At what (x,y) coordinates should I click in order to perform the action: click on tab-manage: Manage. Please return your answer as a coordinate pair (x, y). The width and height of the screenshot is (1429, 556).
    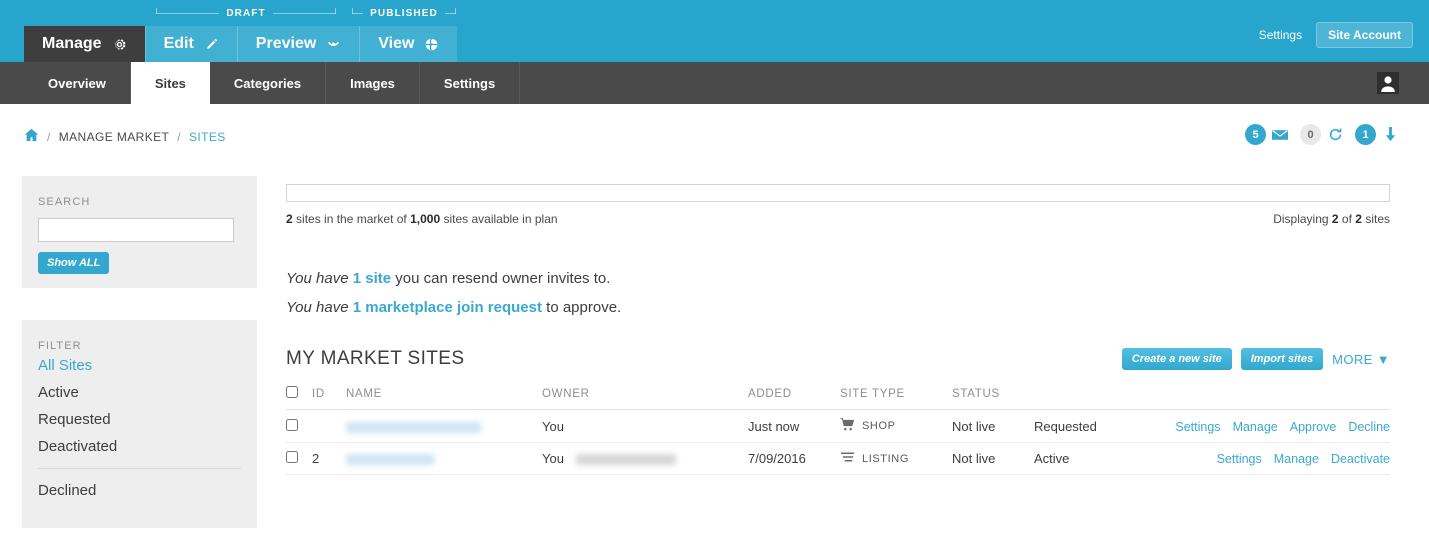
    Looking at the image, I should click on (84, 44).